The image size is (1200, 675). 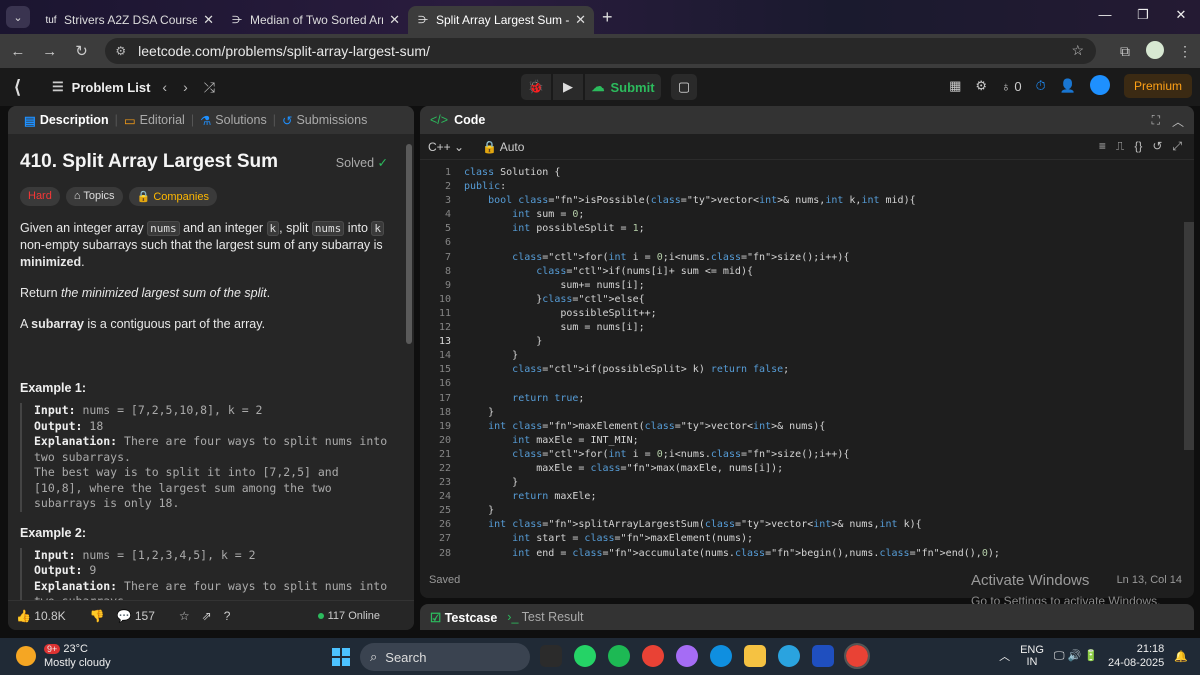 What do you see at coordinates (18, 51) in the screenshot?
I see `back-icon: ←` at bounding box center [18, 51].